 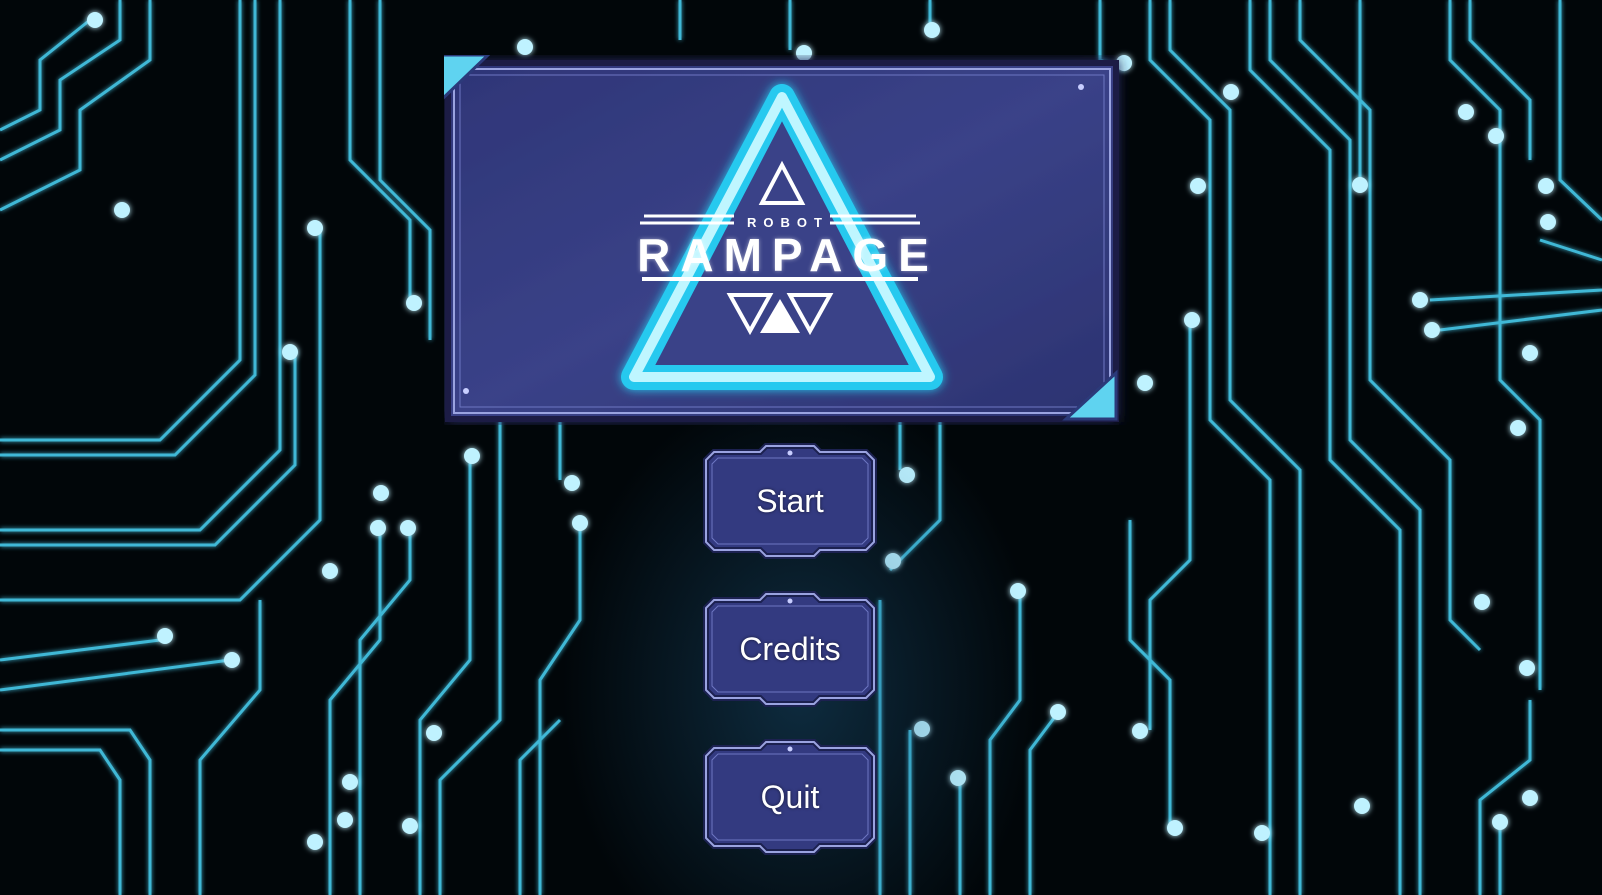 I want to click on logo-title: RAMPAGE, so click(x=788, y=255).